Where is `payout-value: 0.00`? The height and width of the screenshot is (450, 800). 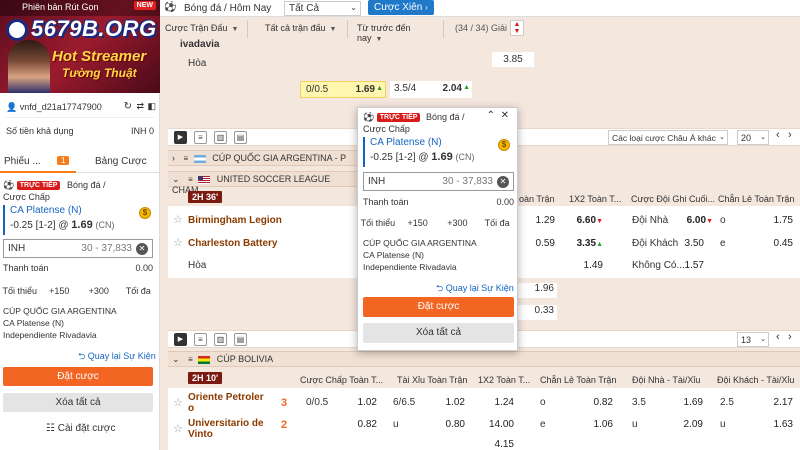
payout-value: 0.00 is located at coordinates (144, 268).